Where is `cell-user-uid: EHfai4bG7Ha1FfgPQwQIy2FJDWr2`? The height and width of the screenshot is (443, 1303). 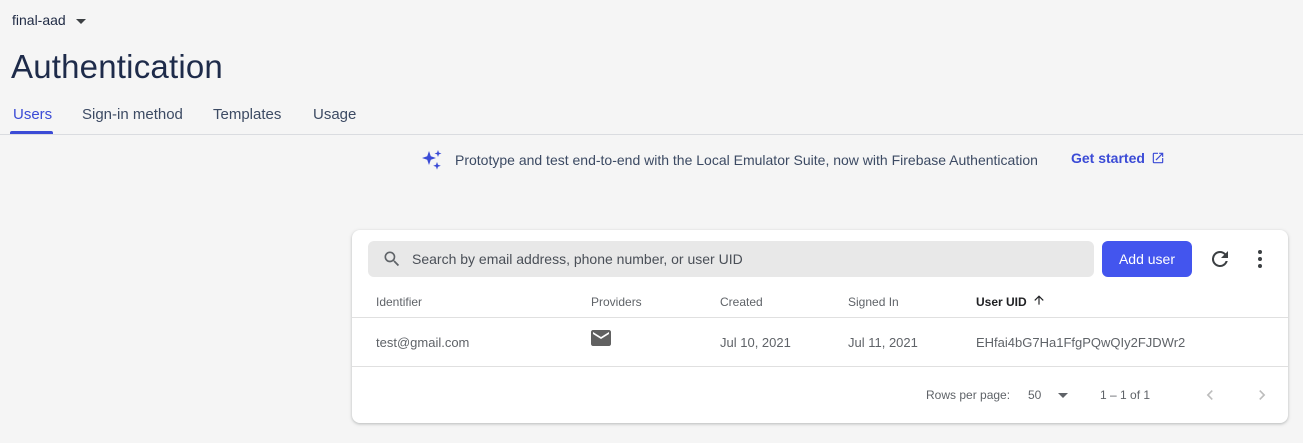 cell-user-uid: EHfai4bG7Ha1FfgPQwQIy2FJDWr2 is located at coordinates (1081, 342).